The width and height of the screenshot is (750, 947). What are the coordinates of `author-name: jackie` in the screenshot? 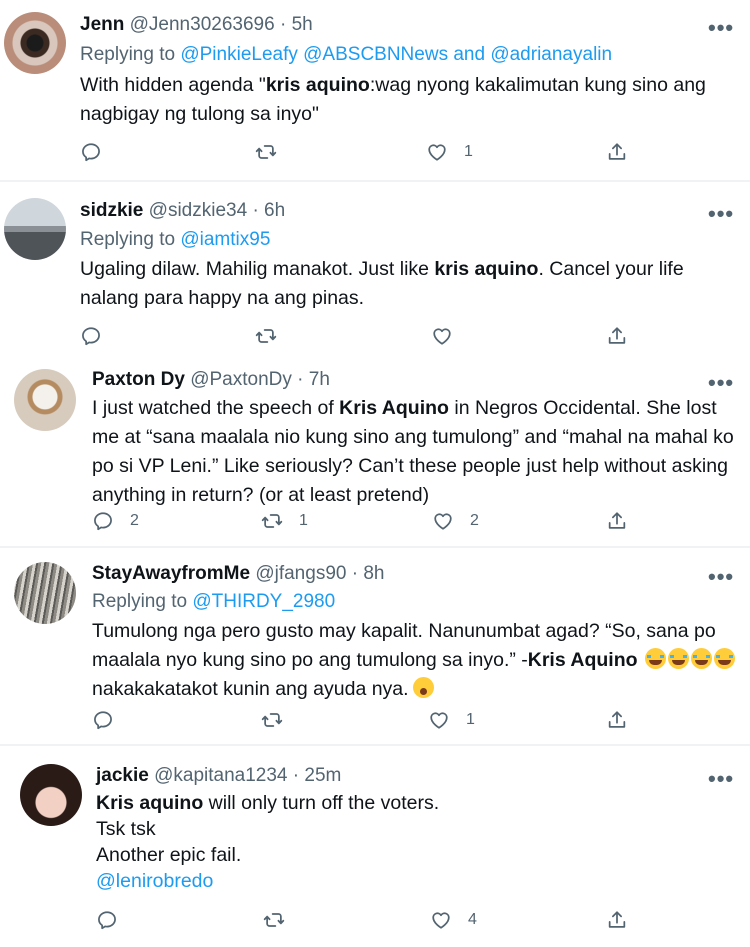 It's located at (122, 775).